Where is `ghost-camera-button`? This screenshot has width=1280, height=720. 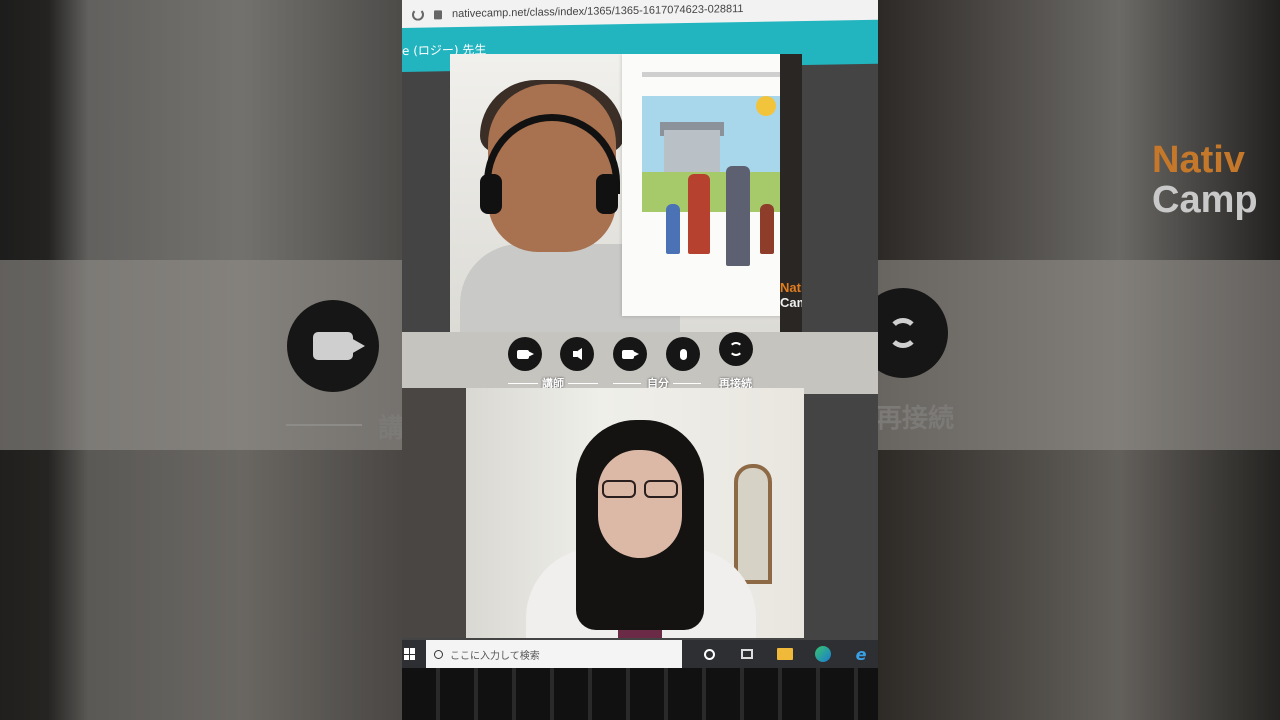
ghost-camera-button is located at coordinates (333, 346).